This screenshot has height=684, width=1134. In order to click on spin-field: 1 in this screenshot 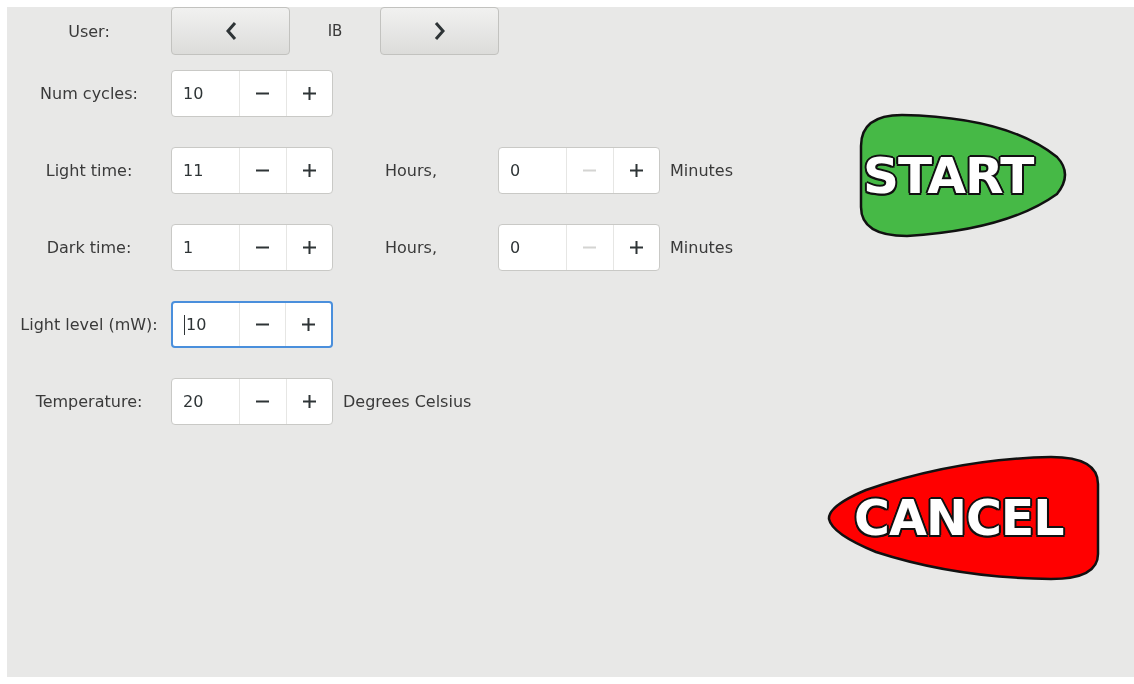, I will do `click(252, 247)`.